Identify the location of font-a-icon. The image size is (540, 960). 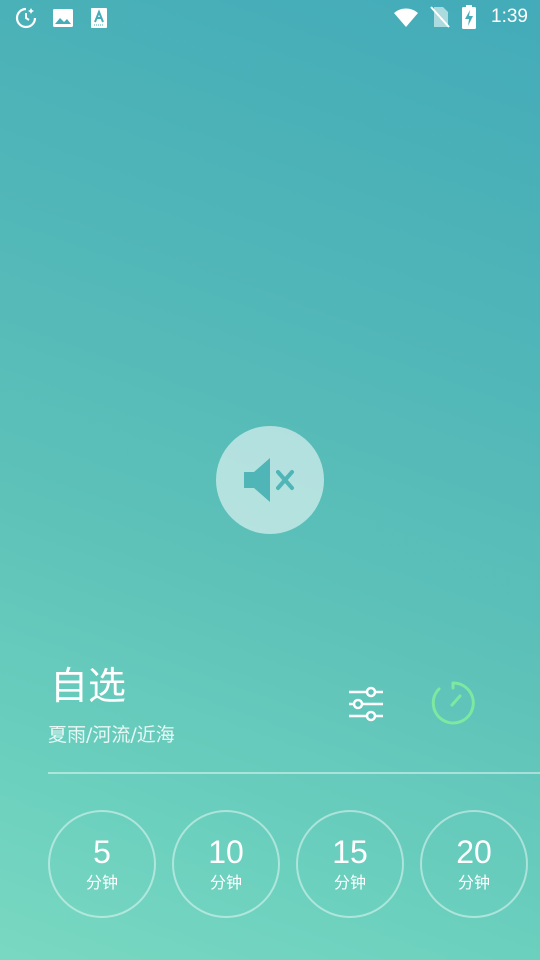
(99, 18).